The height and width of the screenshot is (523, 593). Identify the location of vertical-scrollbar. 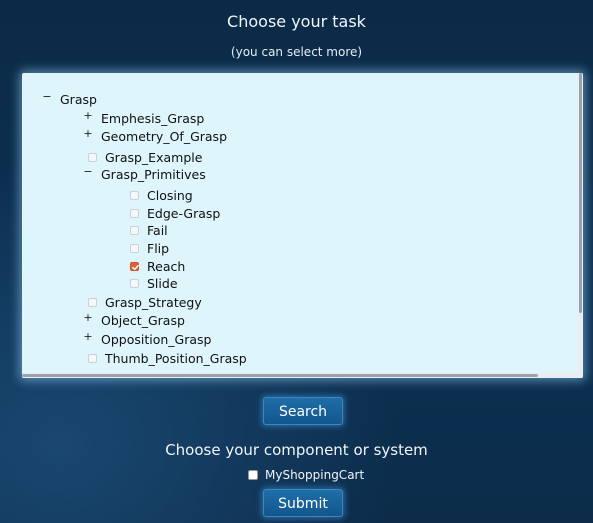
(580, 223).